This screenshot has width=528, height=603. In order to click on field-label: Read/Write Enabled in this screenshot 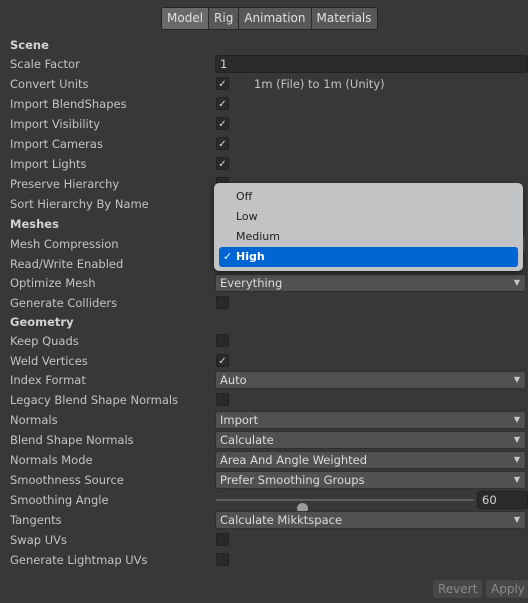, I will do `click(67, 264)`.